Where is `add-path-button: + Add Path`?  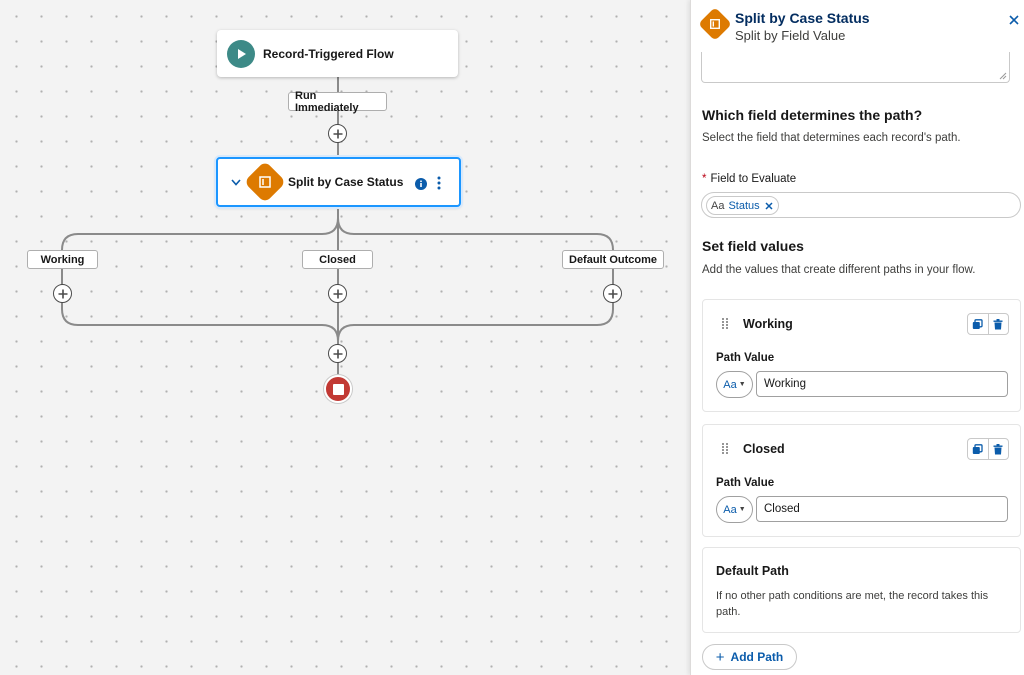 add-path-button: + Add Path is located at coordinates (749, 657).